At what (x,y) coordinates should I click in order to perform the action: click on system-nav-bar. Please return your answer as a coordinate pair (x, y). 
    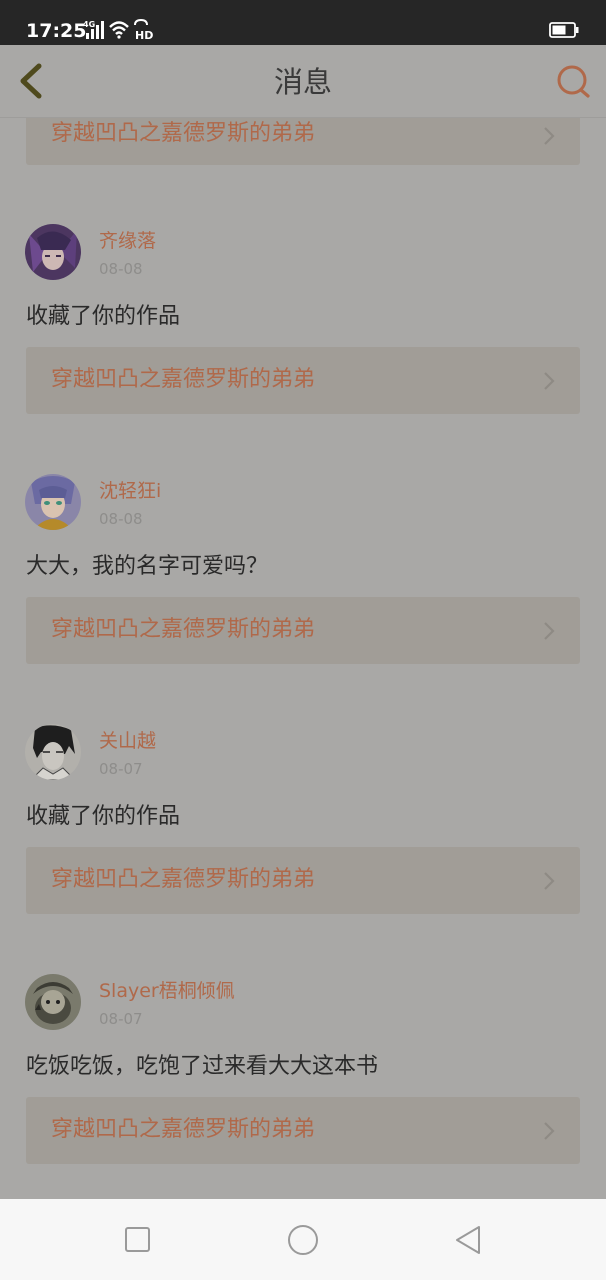
    Looking at the image, I should click on (303, 1239).